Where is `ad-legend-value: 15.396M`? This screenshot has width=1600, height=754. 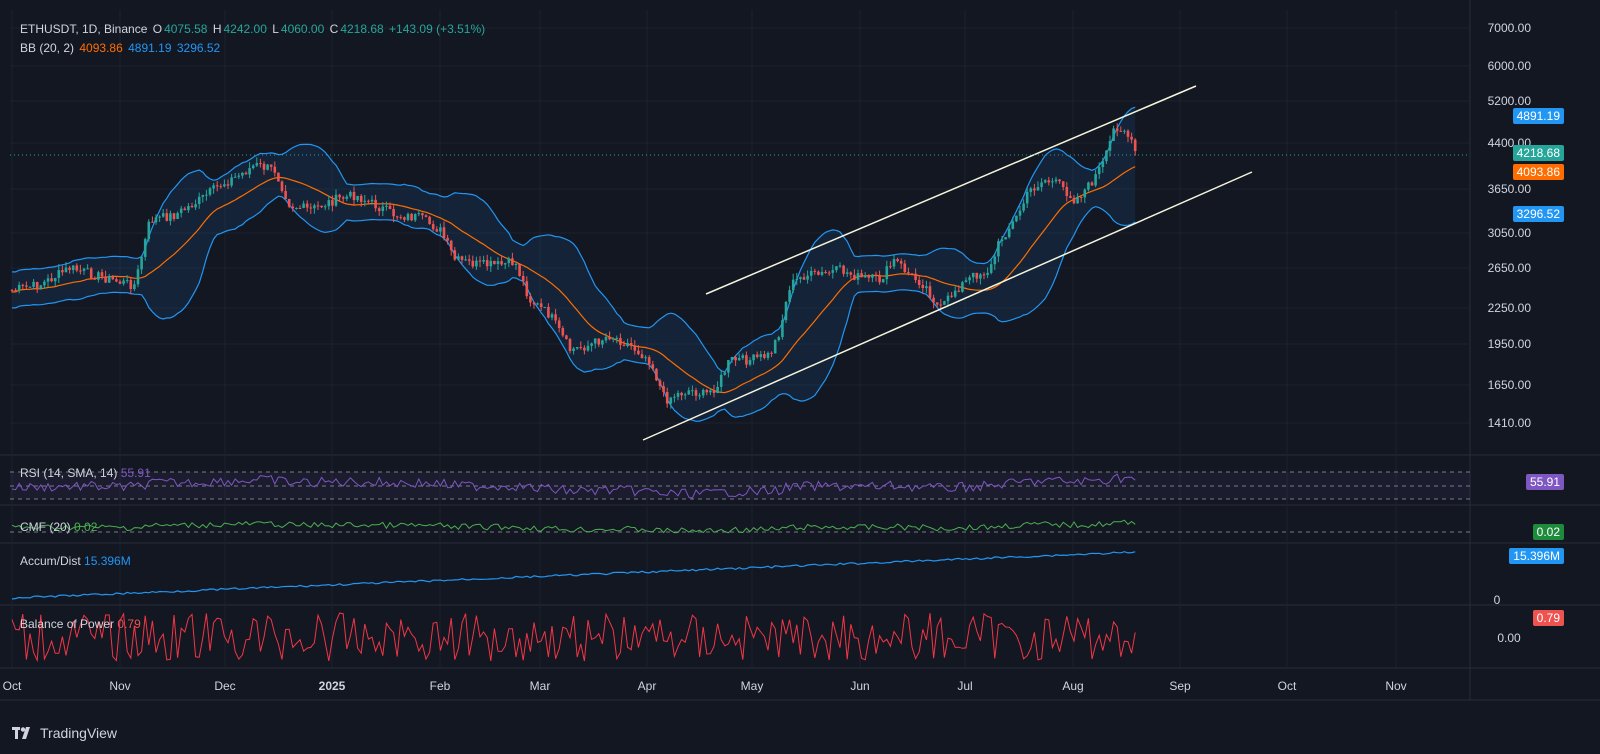 ad-legend-value: 15.396M is located at coordinates (107, 561).